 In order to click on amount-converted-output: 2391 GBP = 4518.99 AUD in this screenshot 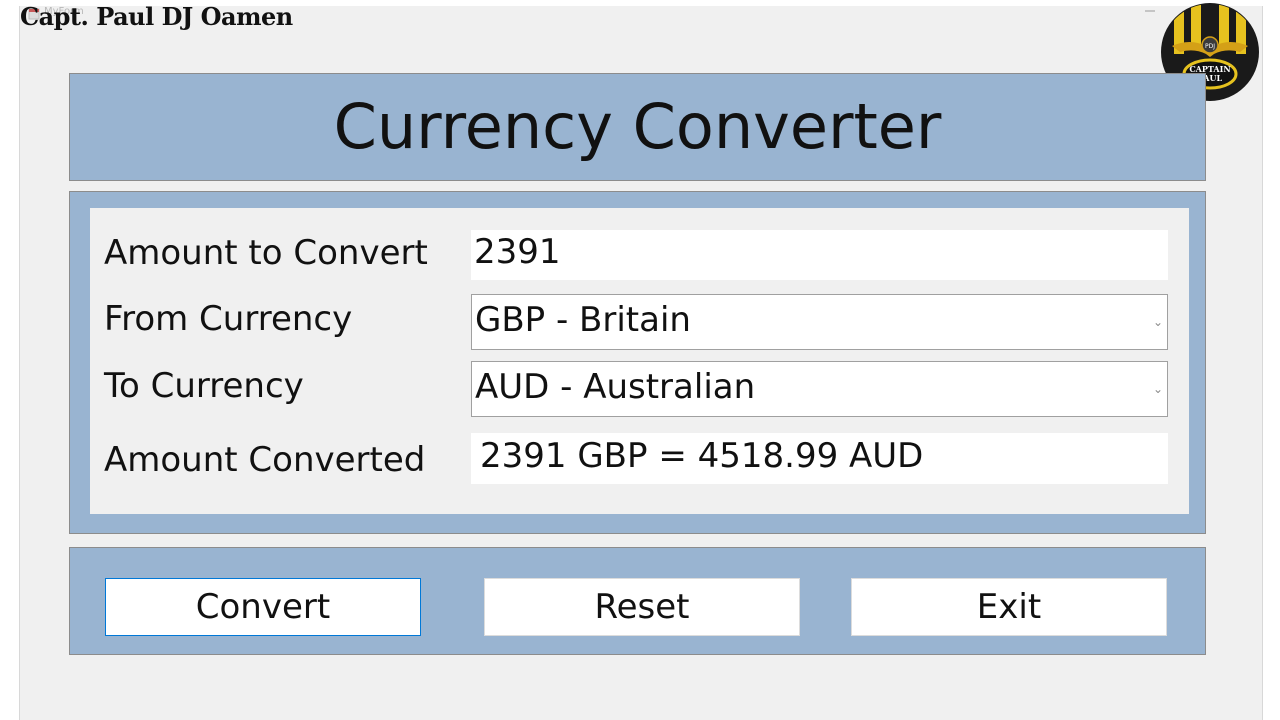, I will do `click(819, 458)`.